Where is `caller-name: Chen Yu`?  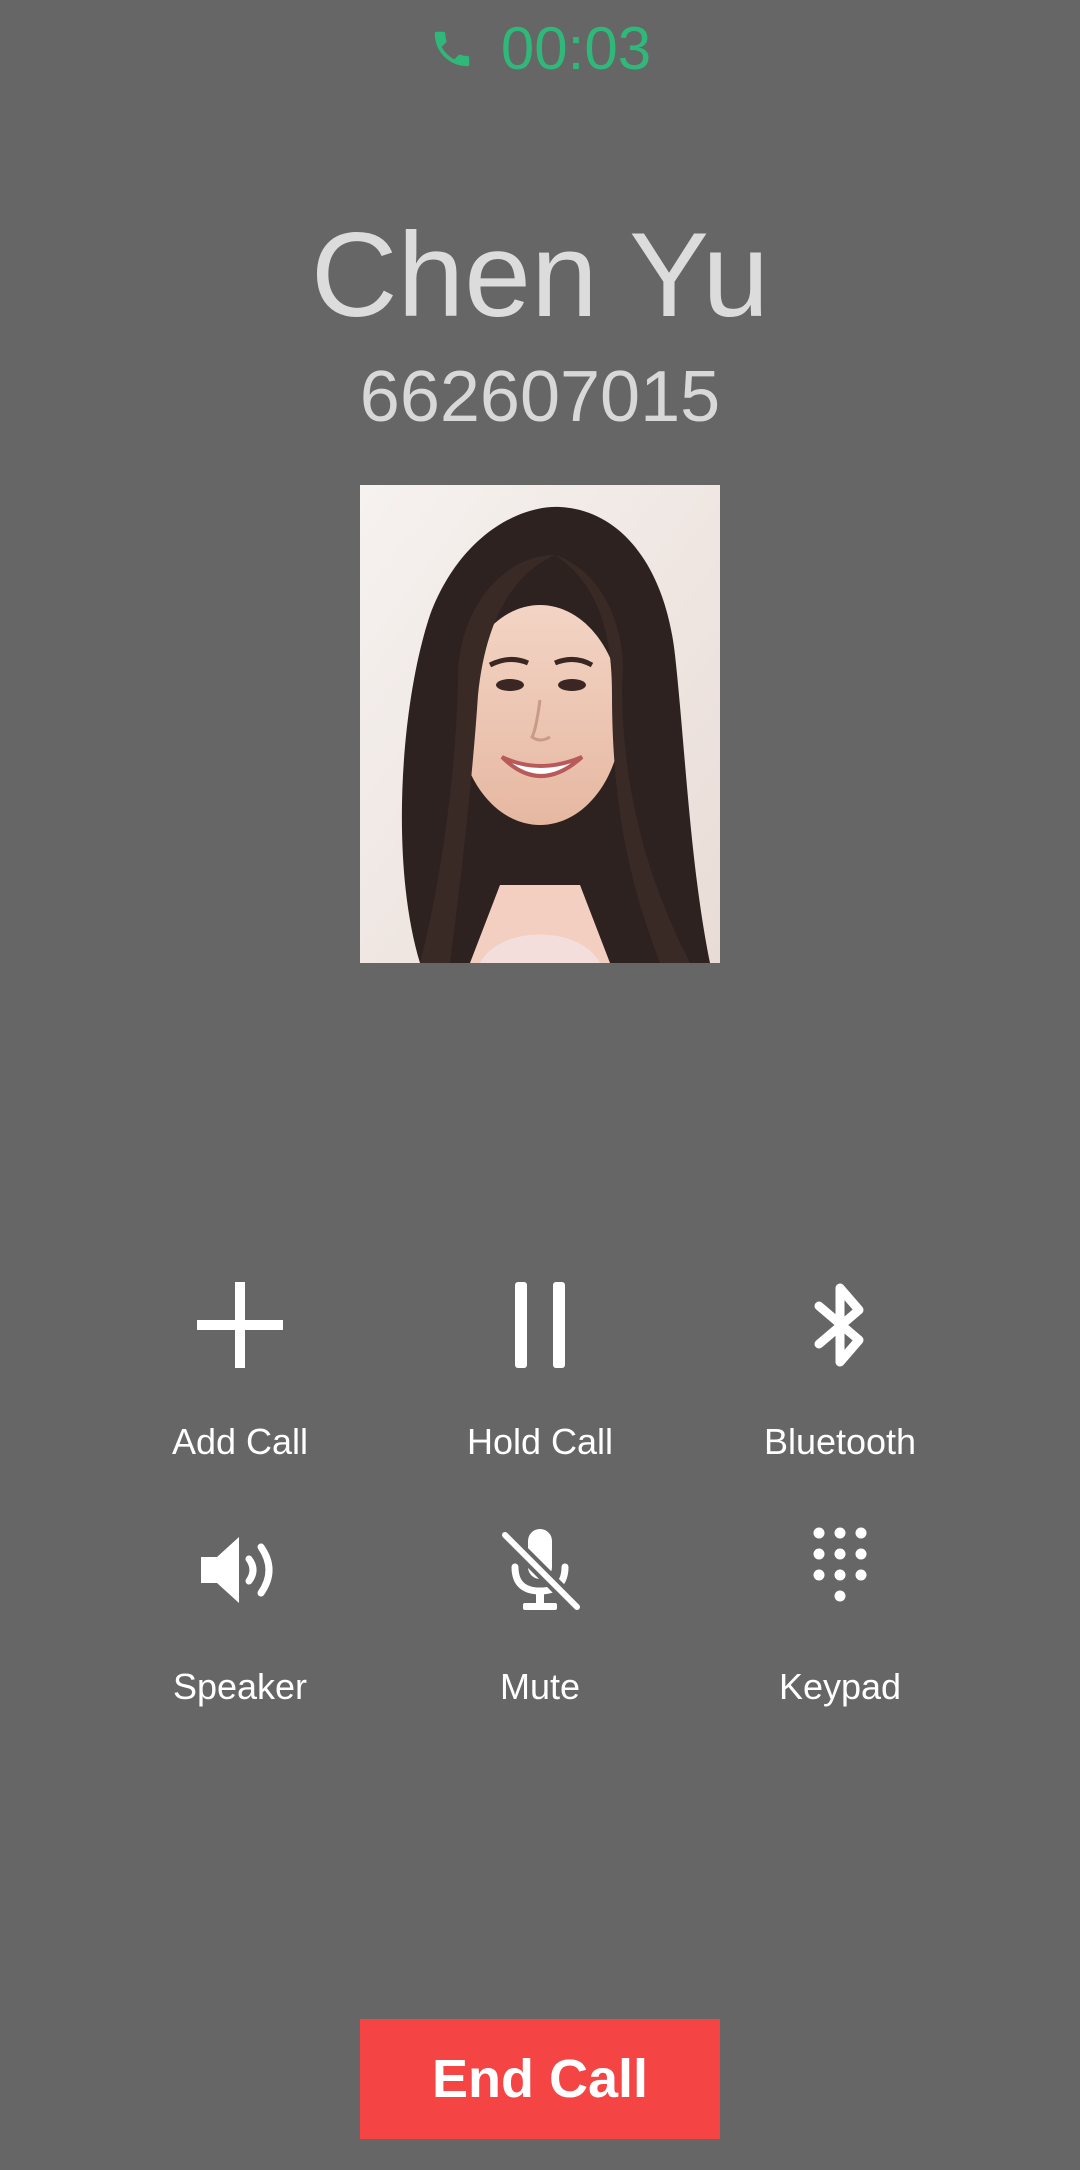 caller-name: Chen Yu is located at coordinates (540, 275).